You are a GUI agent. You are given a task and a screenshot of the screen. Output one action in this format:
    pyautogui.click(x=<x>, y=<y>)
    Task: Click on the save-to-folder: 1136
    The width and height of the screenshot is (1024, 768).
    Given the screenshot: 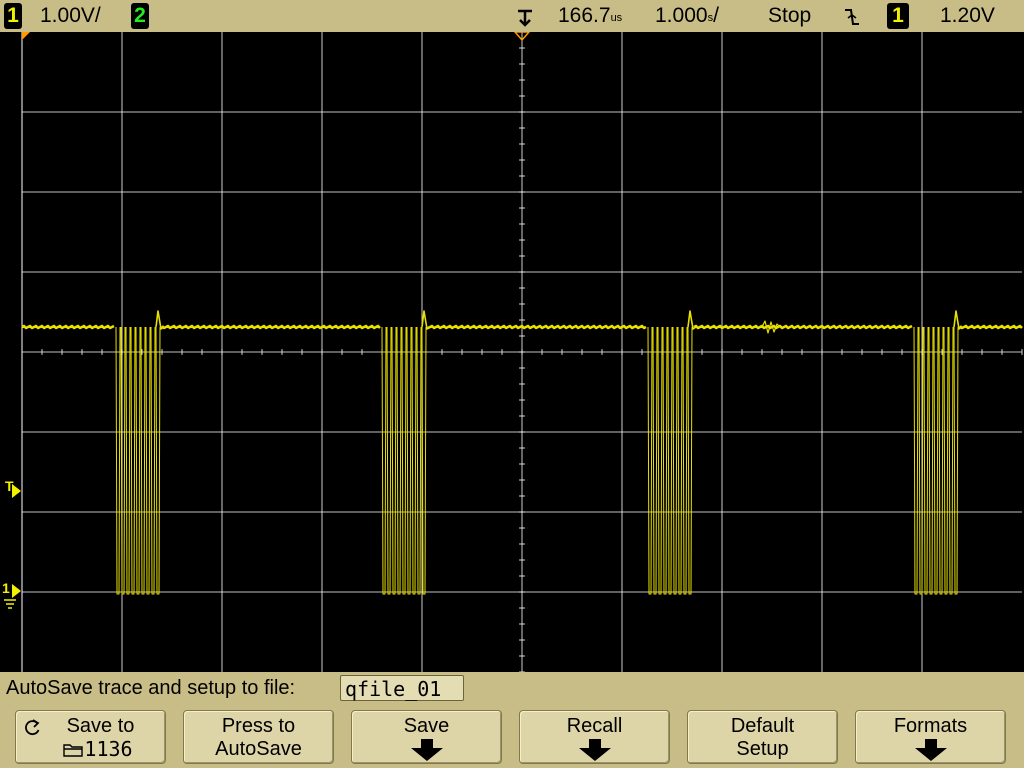 What is the action you would take?
    pyautogui.click(x=90, y=750)
    